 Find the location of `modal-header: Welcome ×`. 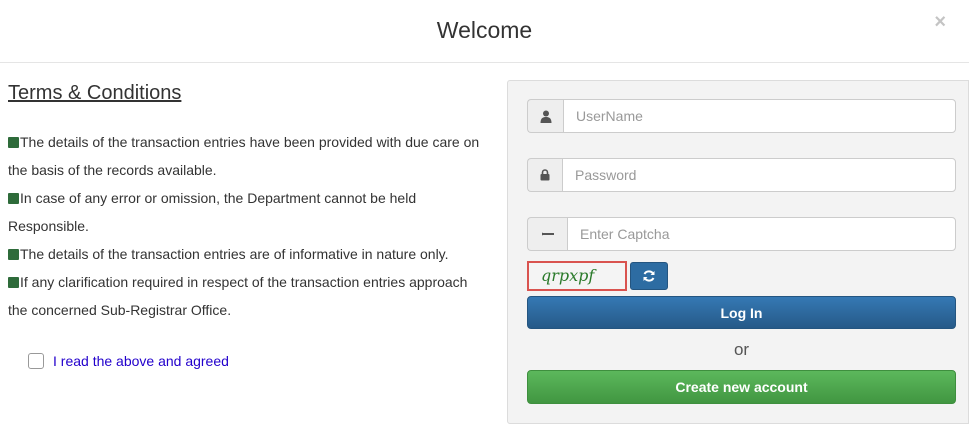

modal-header: Welcome × is located at coordinates (484, 31).